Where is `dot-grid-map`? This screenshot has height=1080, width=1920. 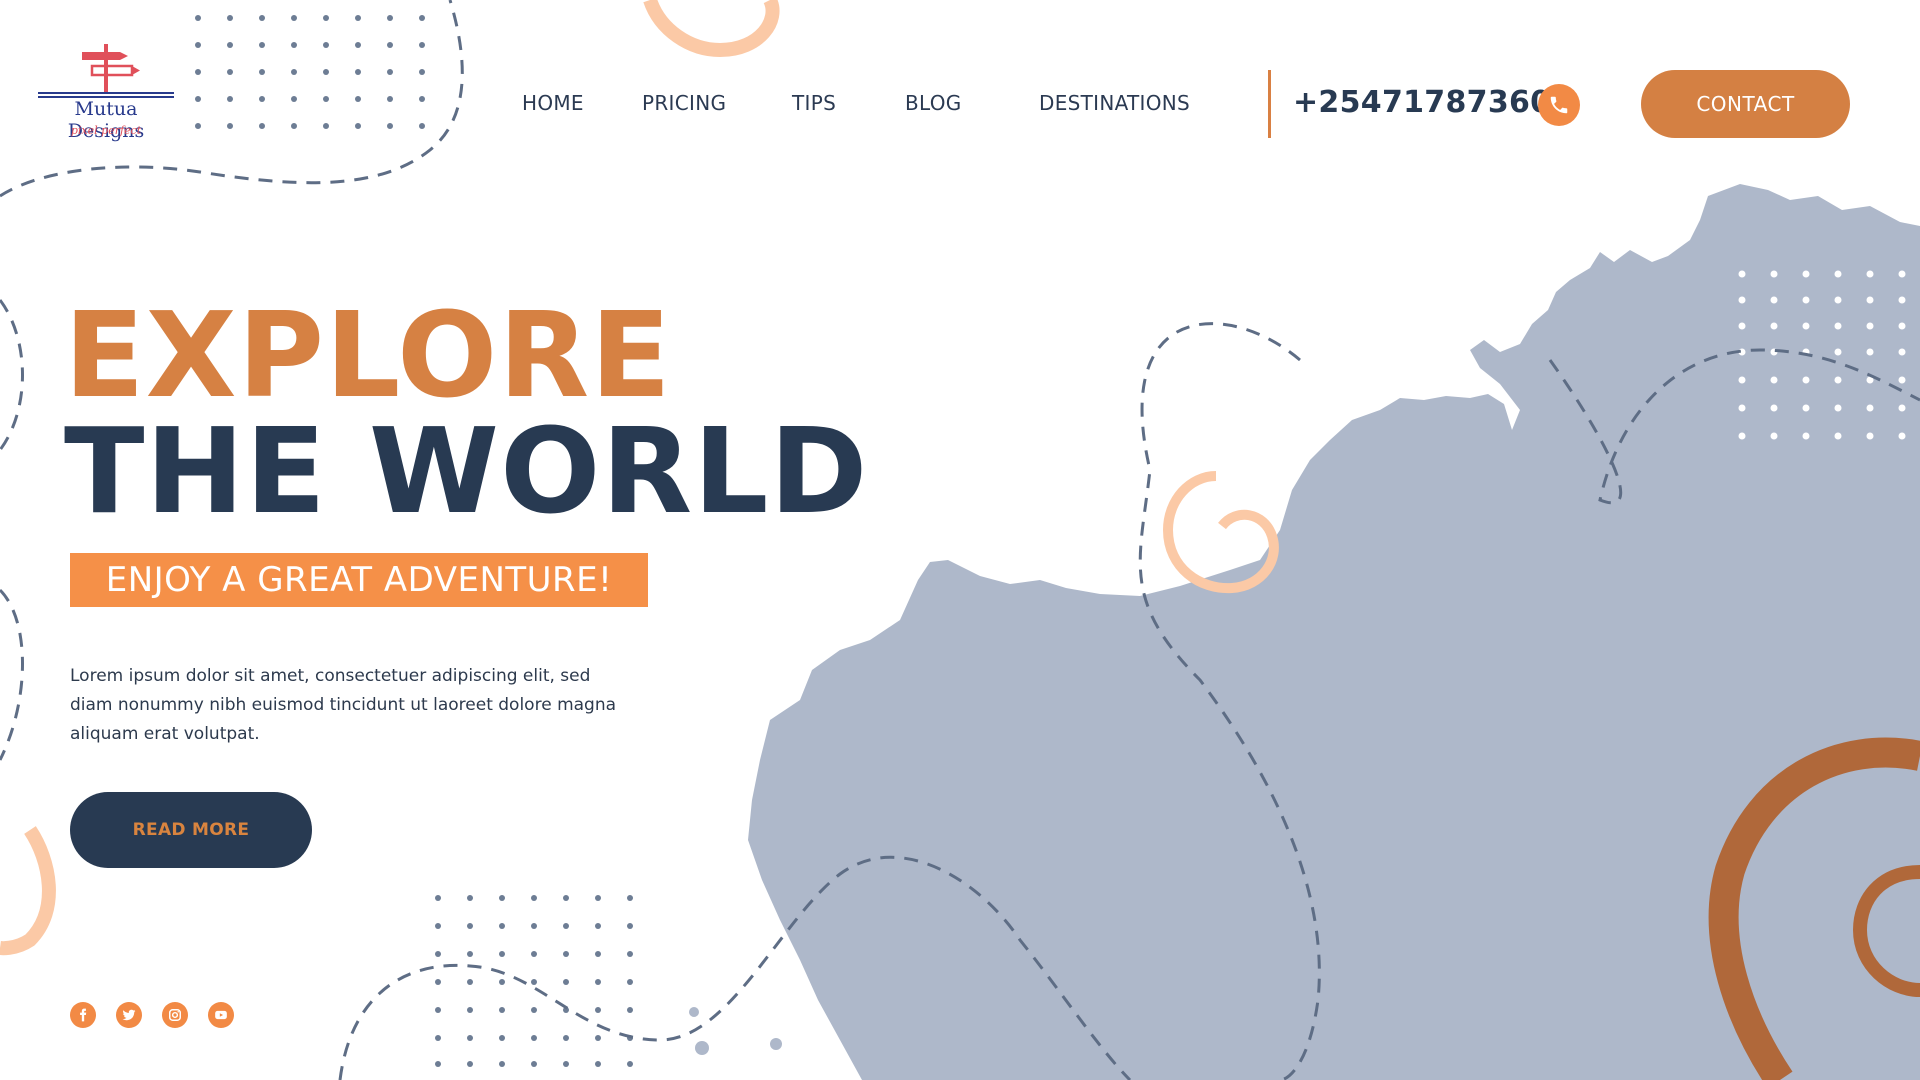 dot-grid-map is located at coordinates (1822, 355).